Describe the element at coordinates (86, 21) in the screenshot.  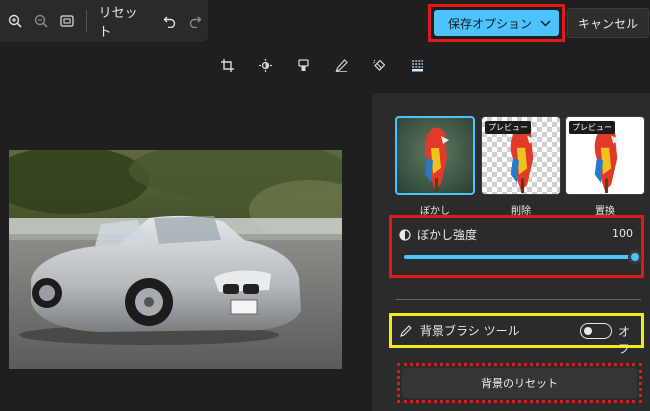
I see `toolbar-divider` at that location.